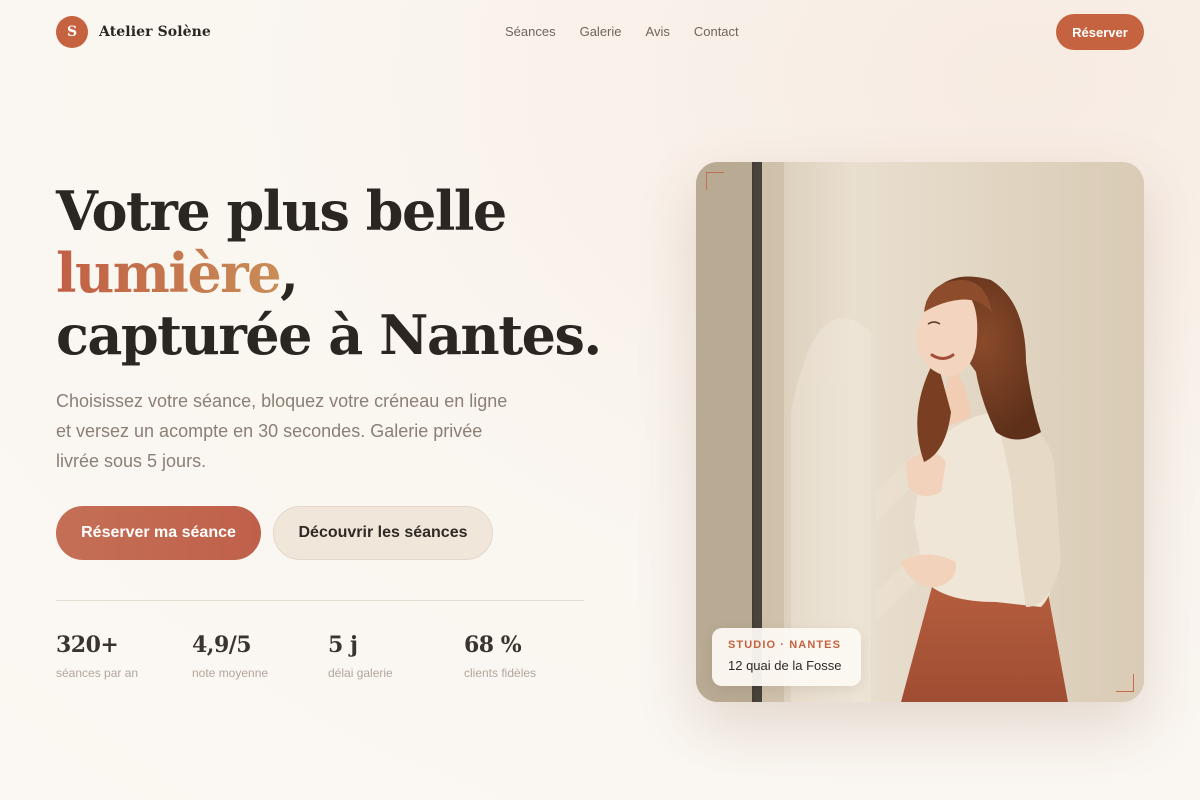 The width and height of the screenshot is (1200, 800). I want to click on stat-label: note moyenne, so click(230, 673).